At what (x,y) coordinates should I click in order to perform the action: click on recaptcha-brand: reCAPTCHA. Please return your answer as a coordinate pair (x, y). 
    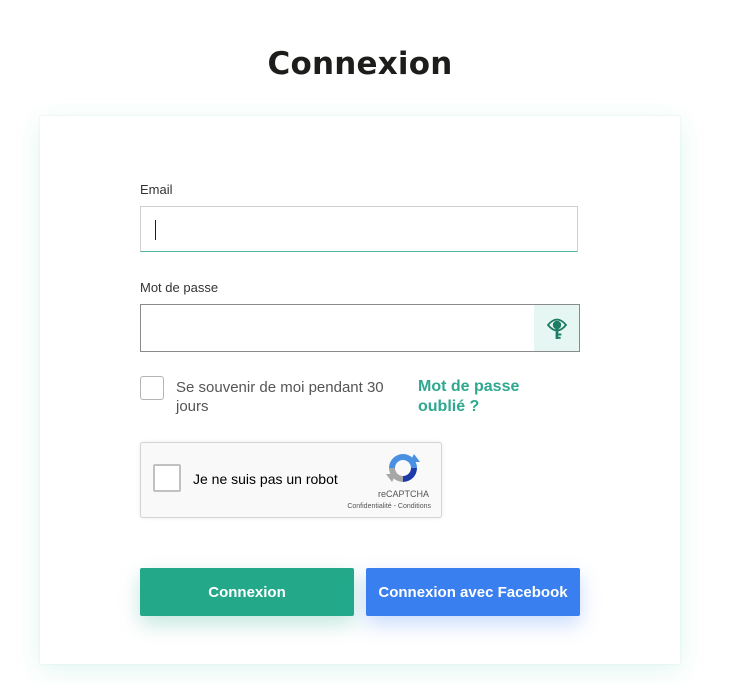
    Looking at the image, I should click on (403, 494).